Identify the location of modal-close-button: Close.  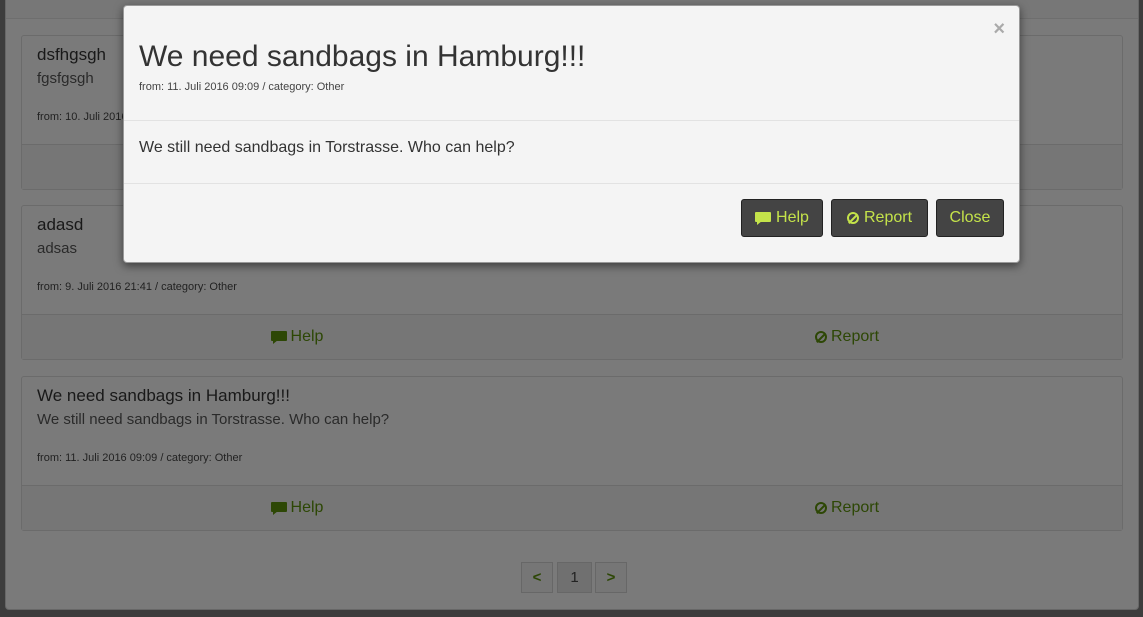
(970, 218).